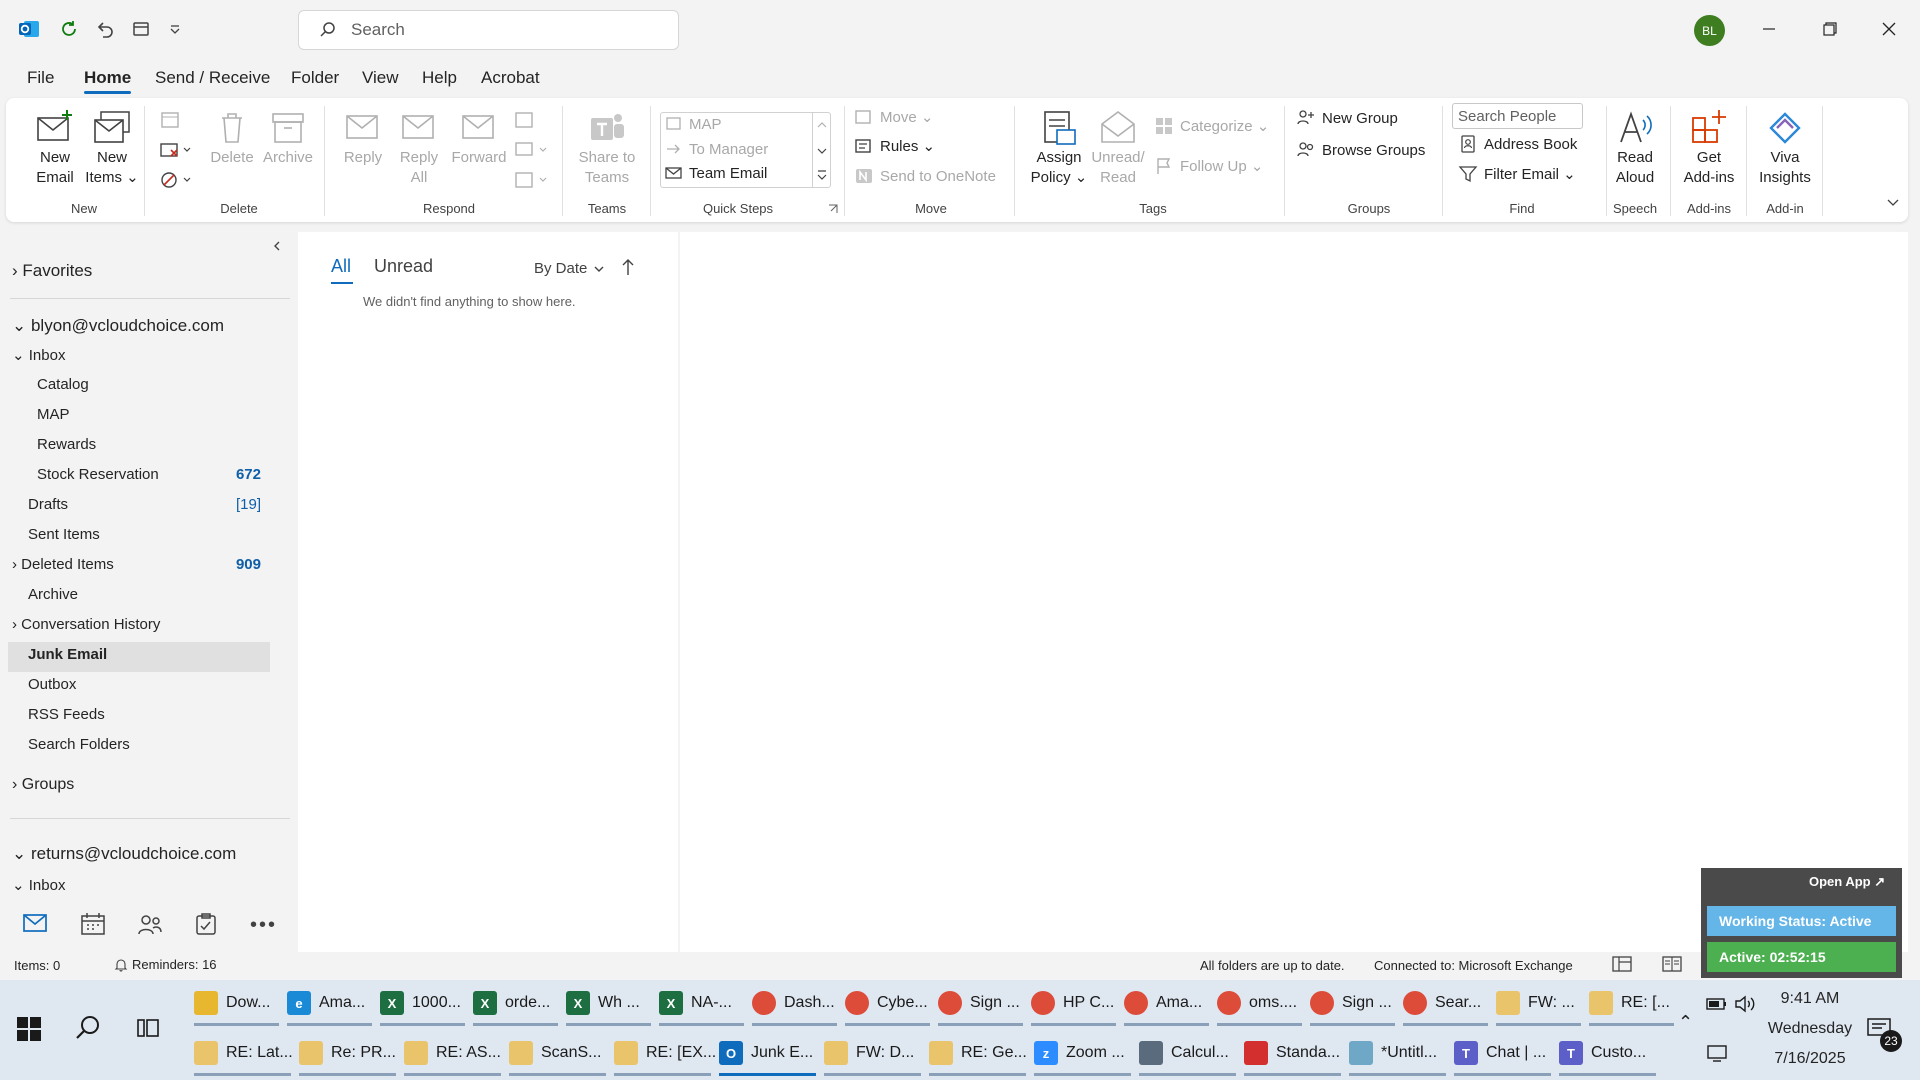 The height and width of the screenshot is (1080, 1920). Describe the element at coordinates (1785, 148) in the screenshot. I see `viva-insights-button: Viva Insights` at that location.